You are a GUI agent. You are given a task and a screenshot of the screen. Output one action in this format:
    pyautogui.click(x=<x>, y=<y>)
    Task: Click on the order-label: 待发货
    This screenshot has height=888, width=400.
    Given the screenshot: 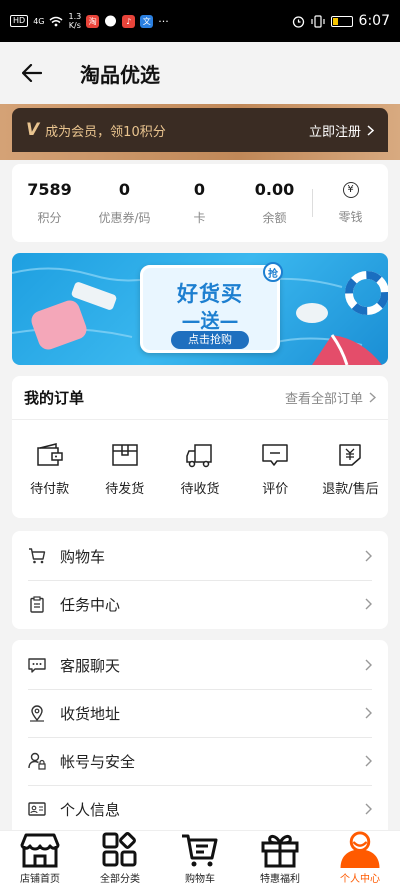 What is the action you would take?
    pyautogui.click(x=125, y=489)
    